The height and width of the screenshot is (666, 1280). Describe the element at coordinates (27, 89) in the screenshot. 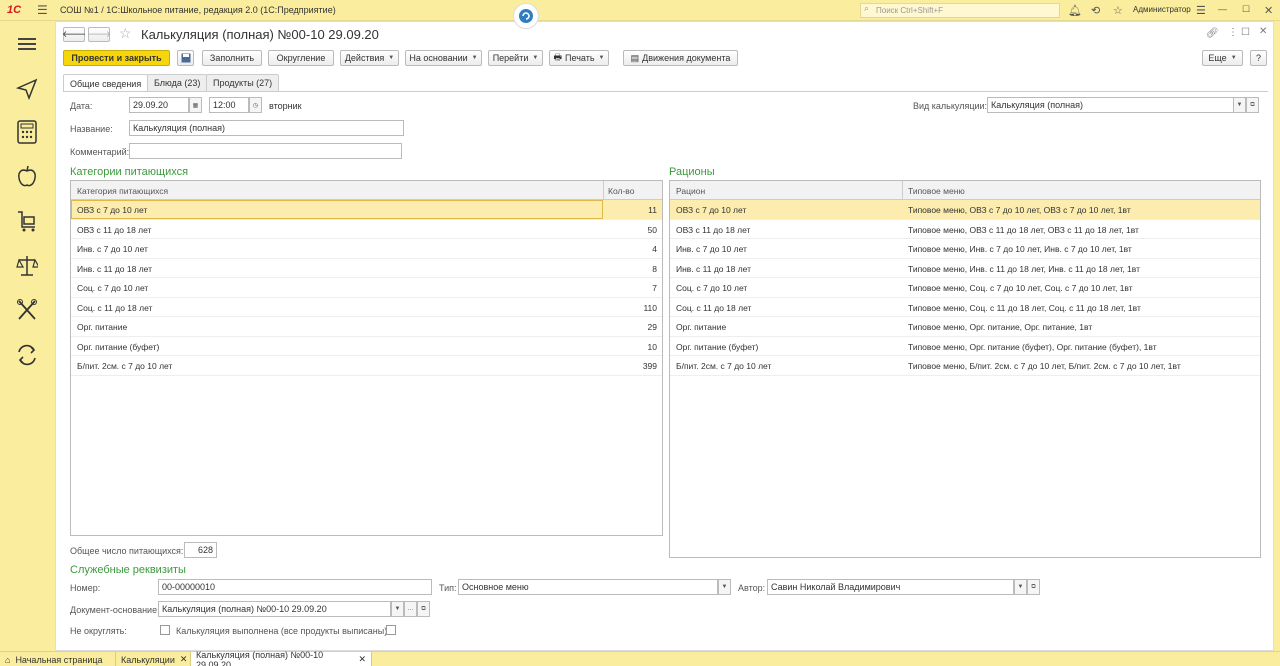

I see `send-icon` at that location.